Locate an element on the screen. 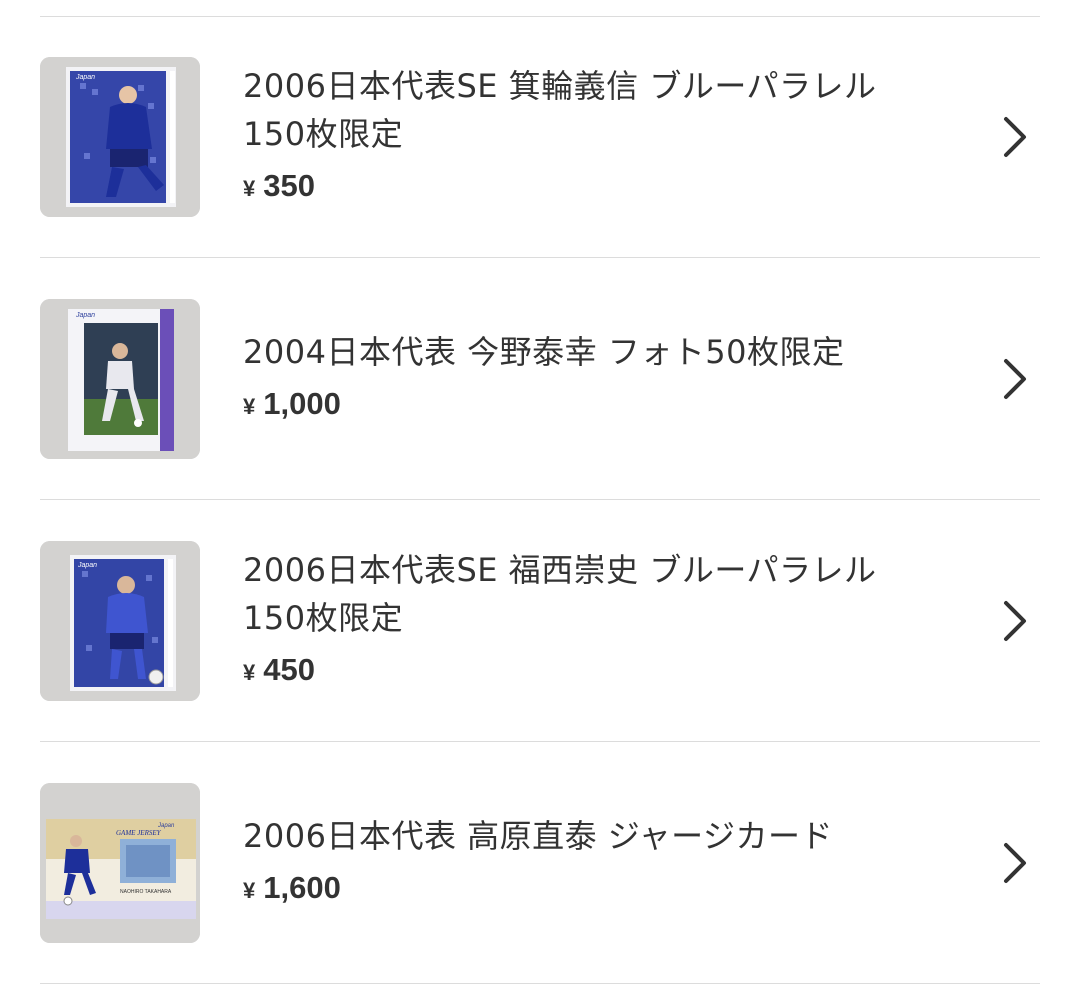 This screenshot has width=1080, height=985. item-title-line: 2004日本代表 今野泰幸 フォト50枚限定 is located at coordinates (544, 352).